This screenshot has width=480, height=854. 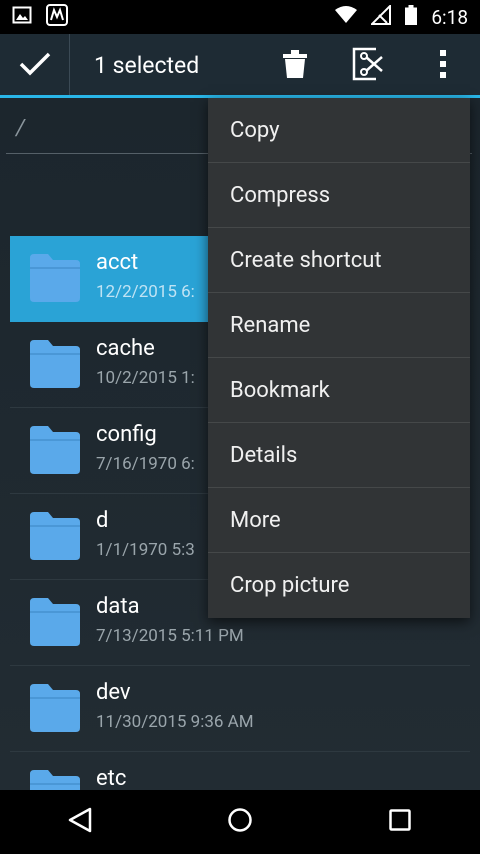 I want to click on cut-icon, so click(x=369, y=66).